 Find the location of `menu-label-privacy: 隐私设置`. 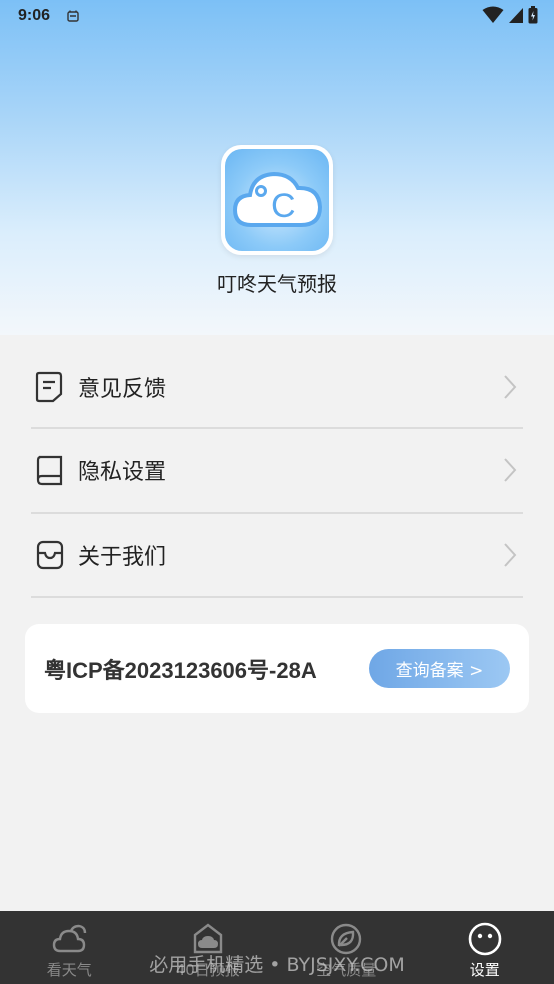

menu-label-privacy: 隐私设置 is located at coordinates (122, 473).